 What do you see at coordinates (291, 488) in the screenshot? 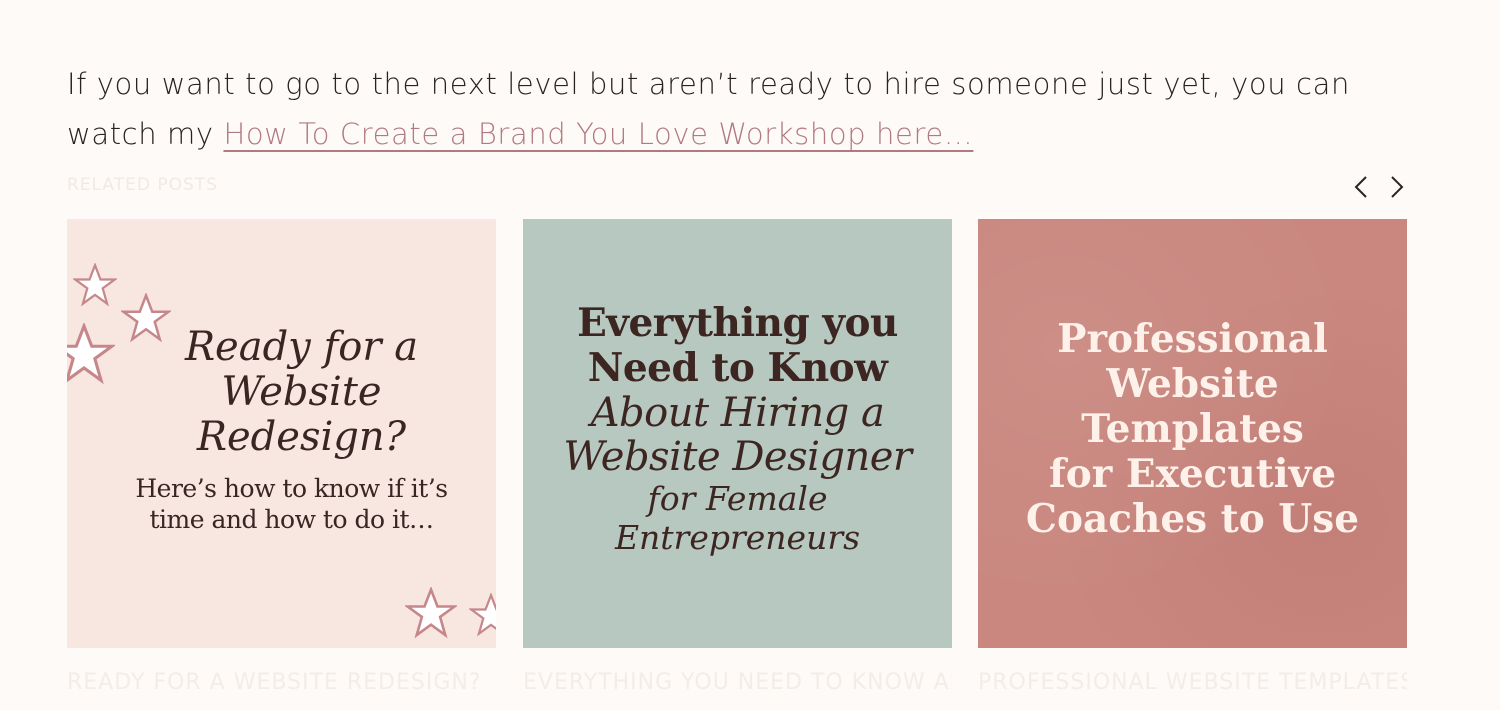
I see `card-subheading-line: Here’s how to know if it’s` at bounding box center [291, 488].